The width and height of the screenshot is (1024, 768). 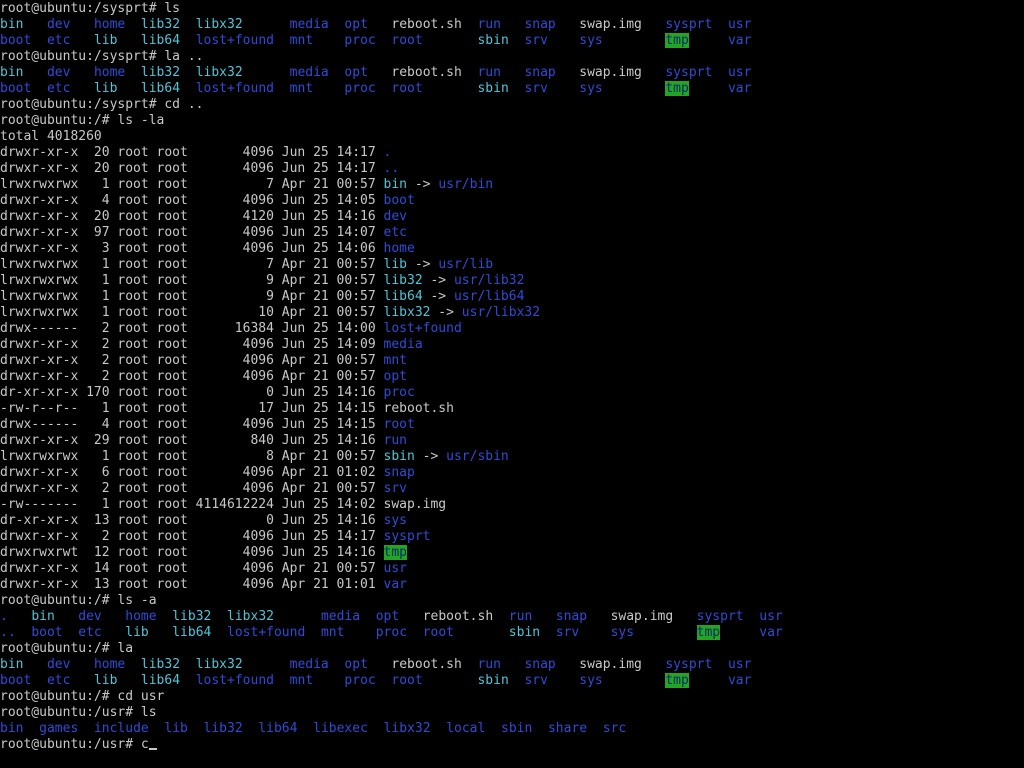 What do you see at coordinates (489, 280) in the screenshot?
I see `terminal-text-segment: usr/lib32` at bounding box center [489, 280].